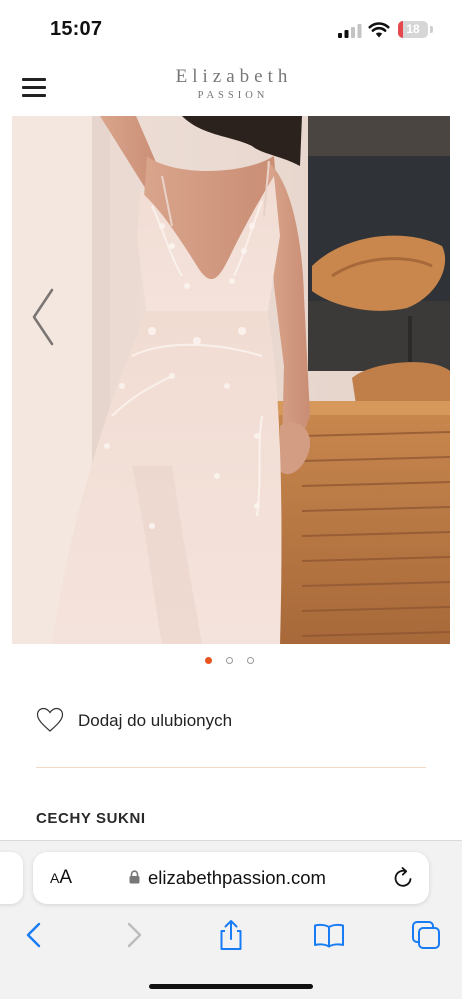 Image resolution: width=462 pixels, height=999 pixels. What do you see at coordinates (231, 767) in the screenshot?
I see `section-divider` at bounding box center [231, 767].